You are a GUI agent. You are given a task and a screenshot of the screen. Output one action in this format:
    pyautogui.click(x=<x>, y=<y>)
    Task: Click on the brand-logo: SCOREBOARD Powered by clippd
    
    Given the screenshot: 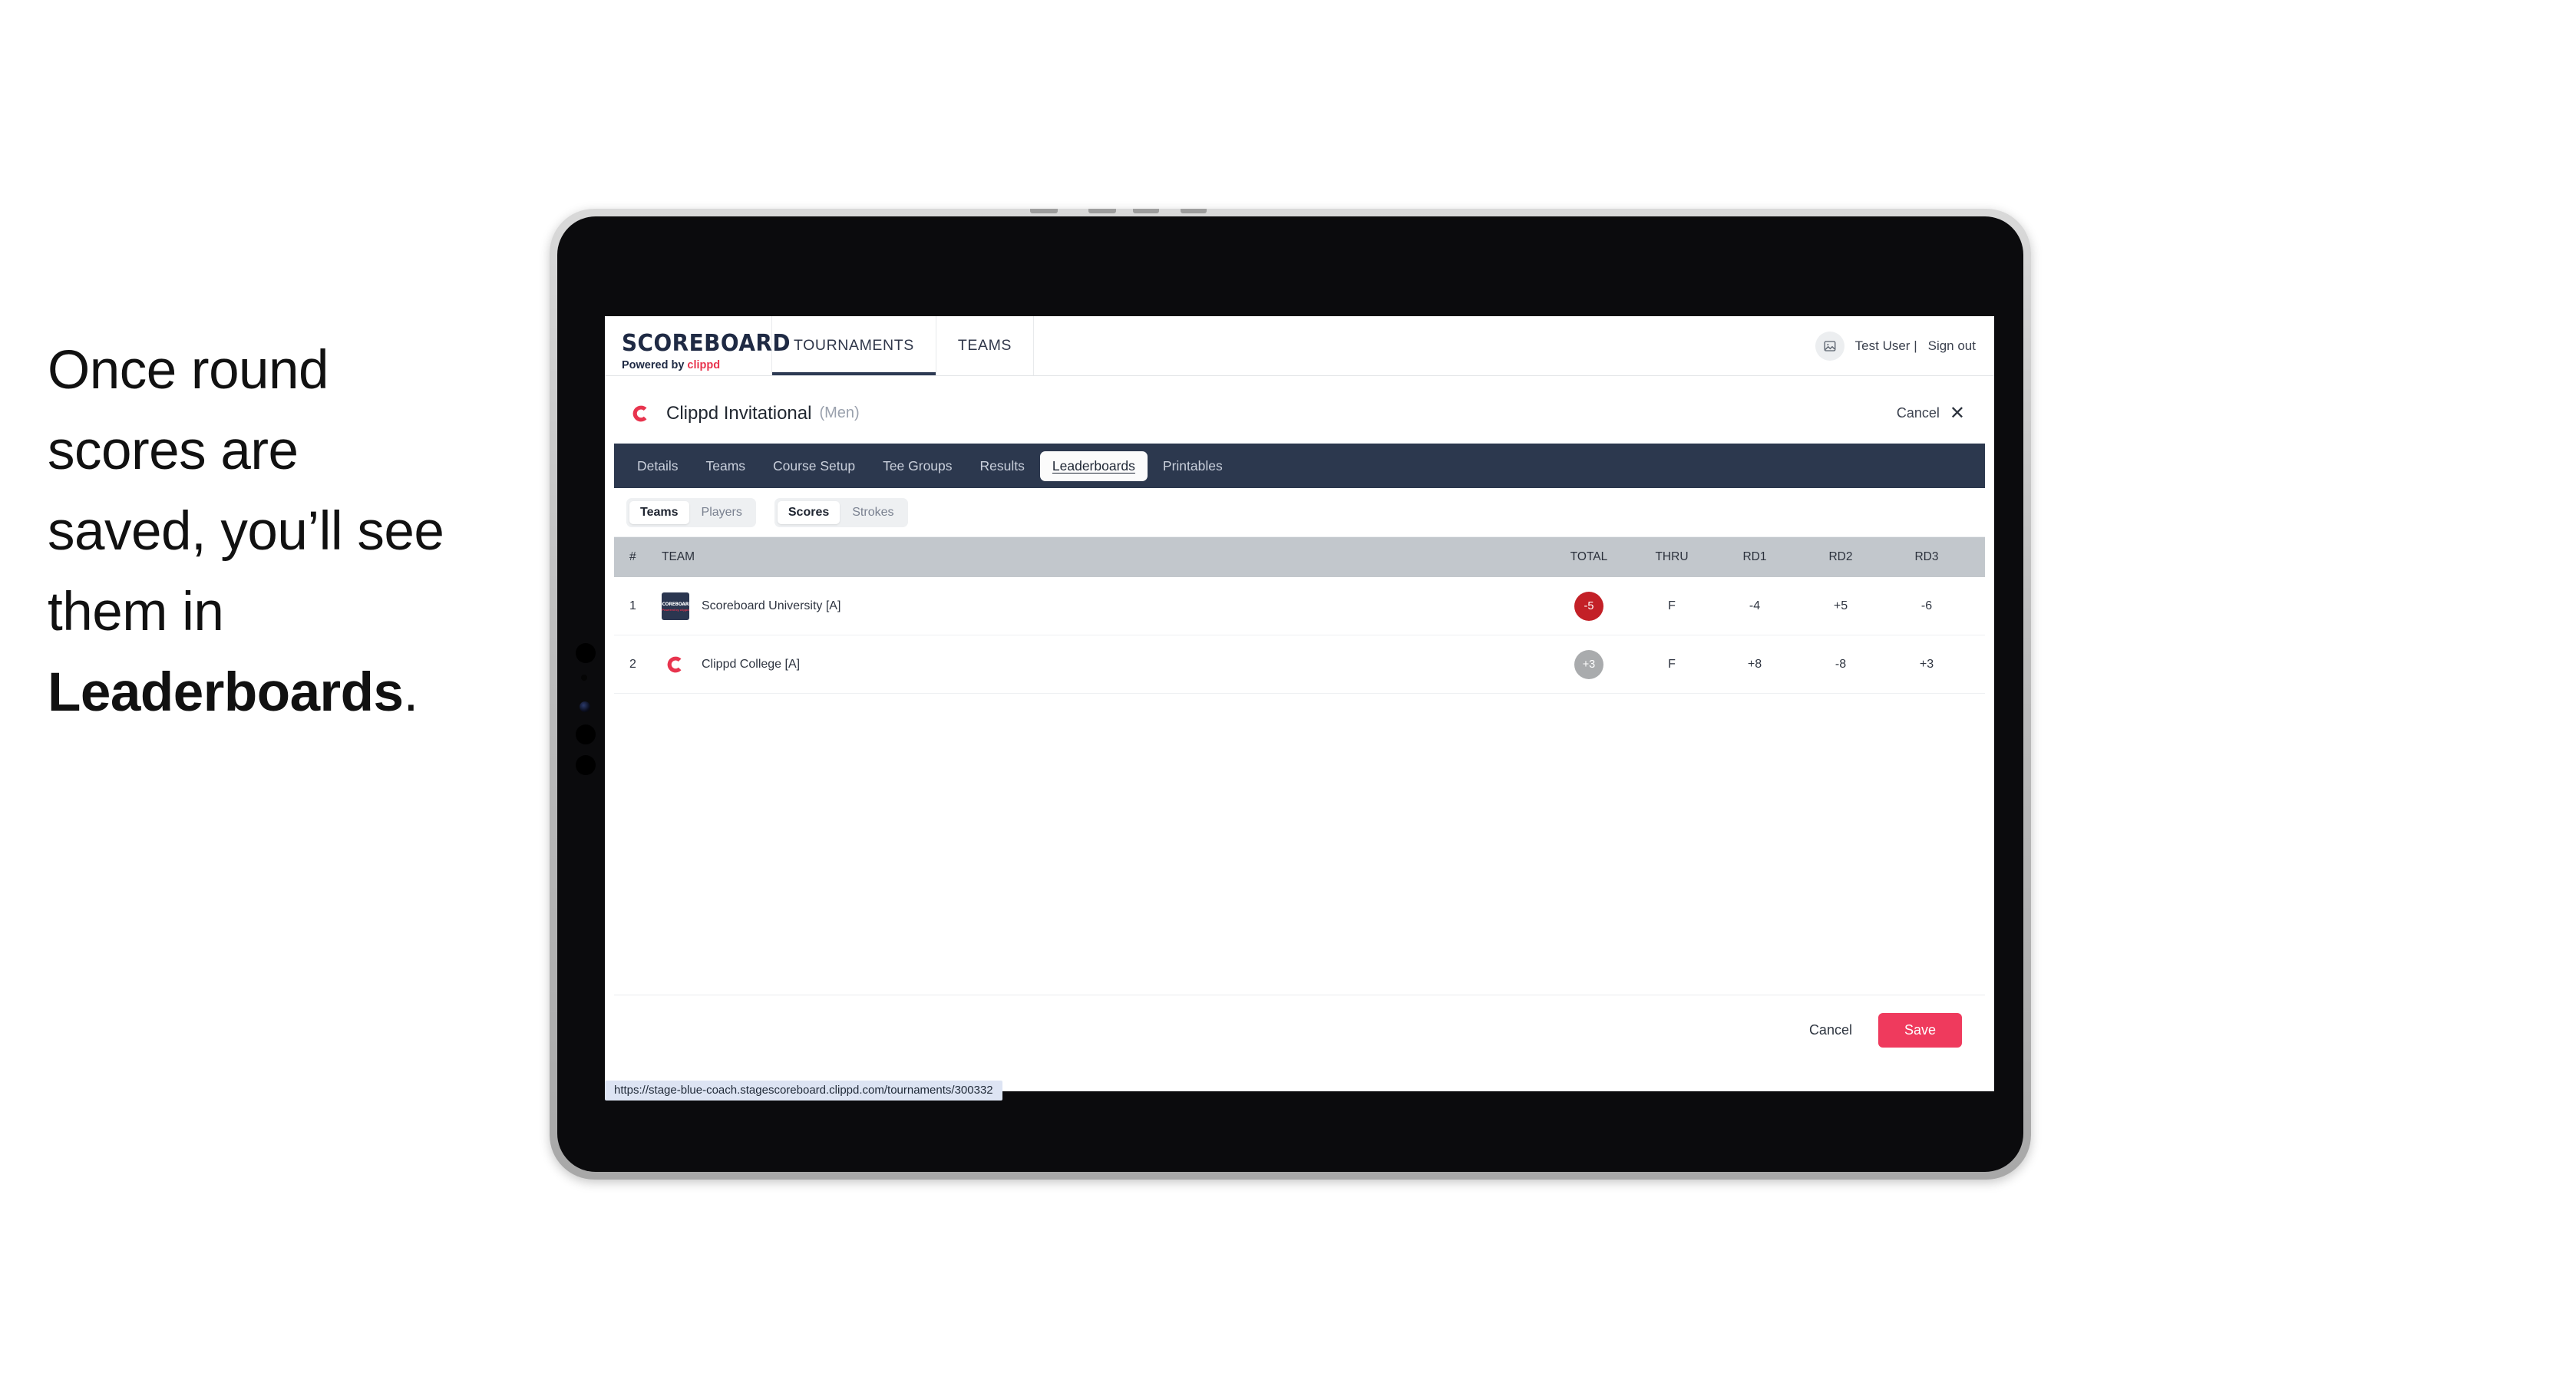 What is the action you would take?
    pyautogui.click(x=698, y=345)
    